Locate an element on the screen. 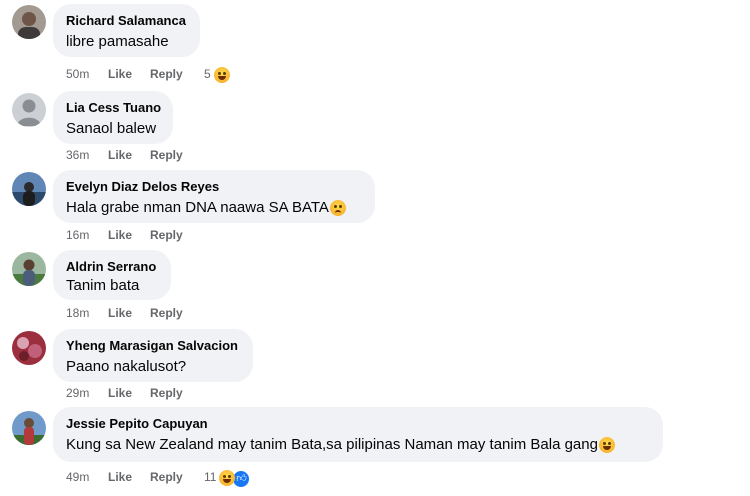 The height and width of the screenshot is (496, 750). comment-text-line: Hala grabe nman DNA naawa SA BATA is located at coordinates (214, 208).